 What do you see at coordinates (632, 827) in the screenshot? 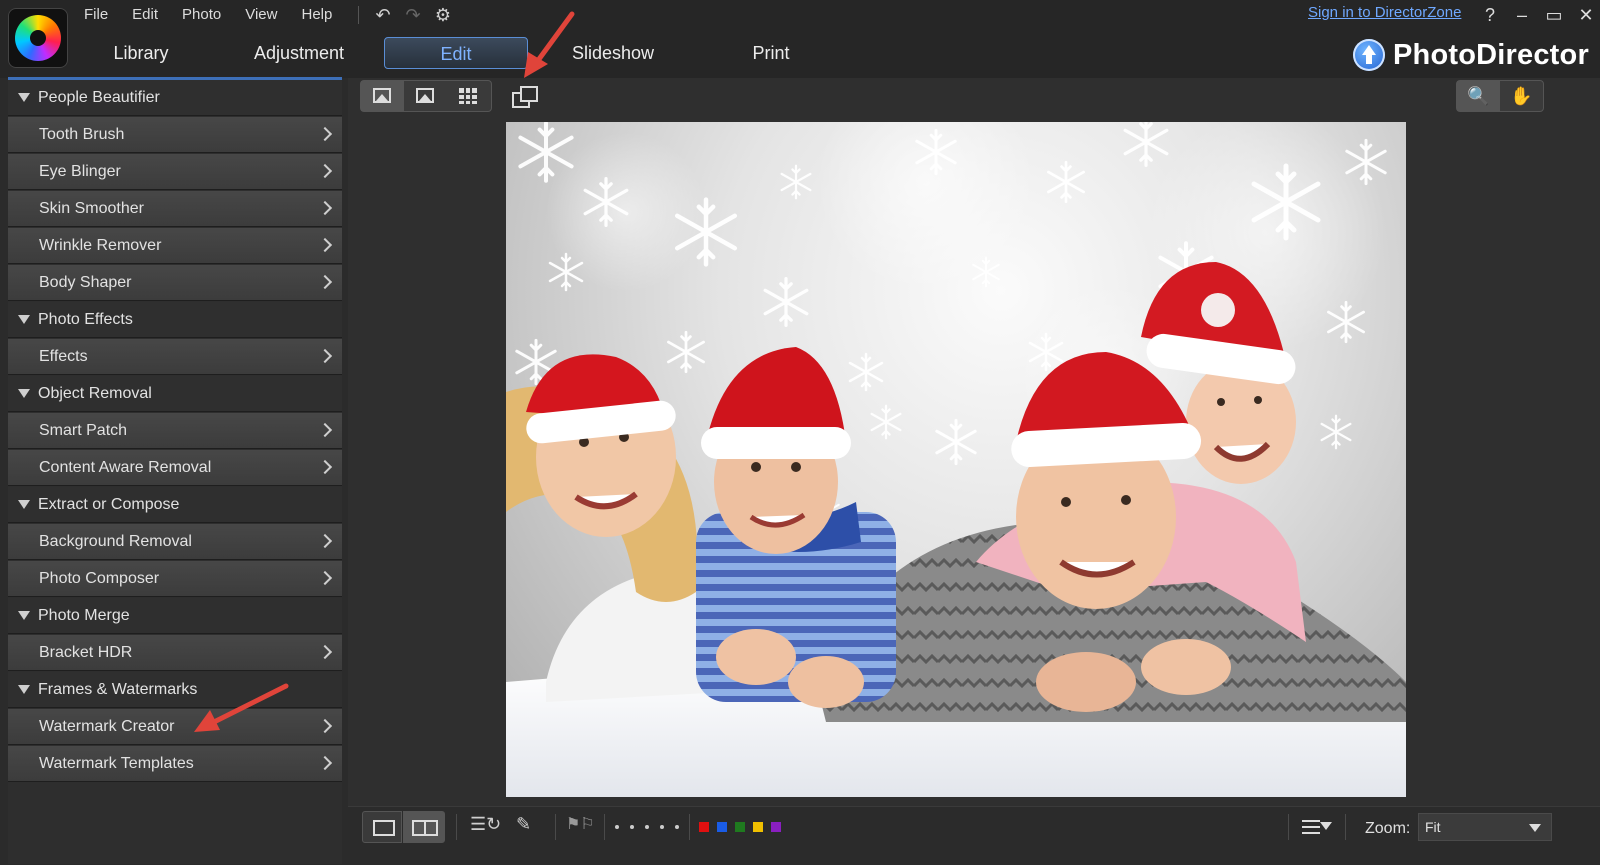
I see `rating-star-2-icon` at bounding box center [632, 827].